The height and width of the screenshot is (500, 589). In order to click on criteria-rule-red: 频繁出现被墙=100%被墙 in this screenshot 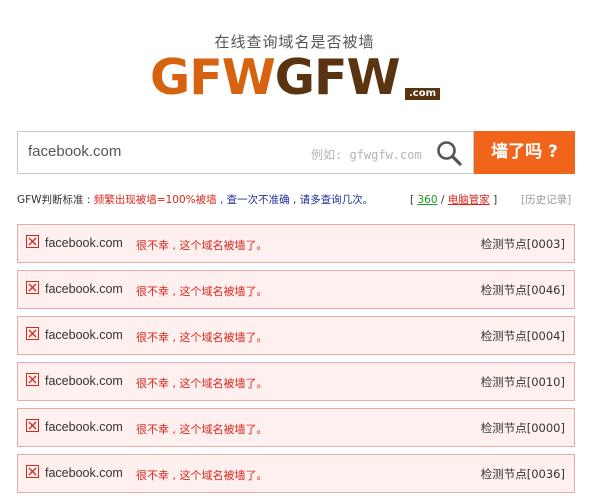, I will do `click(155, 200)`.